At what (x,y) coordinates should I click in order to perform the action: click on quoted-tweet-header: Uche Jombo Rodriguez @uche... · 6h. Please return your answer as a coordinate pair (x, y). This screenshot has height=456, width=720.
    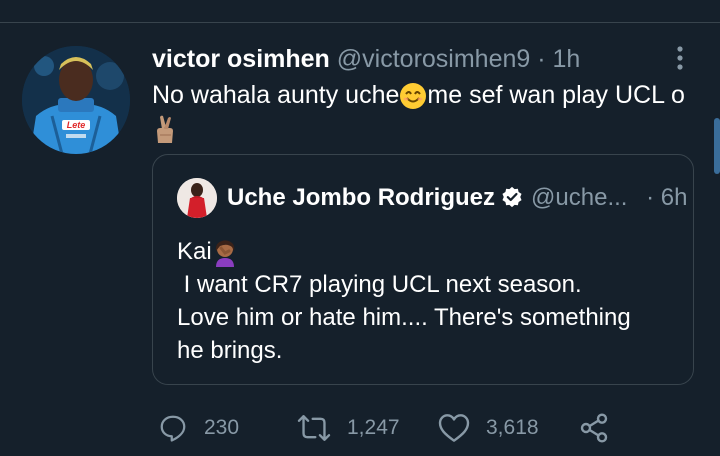
    Looking at the image, I should click on (457, 198).